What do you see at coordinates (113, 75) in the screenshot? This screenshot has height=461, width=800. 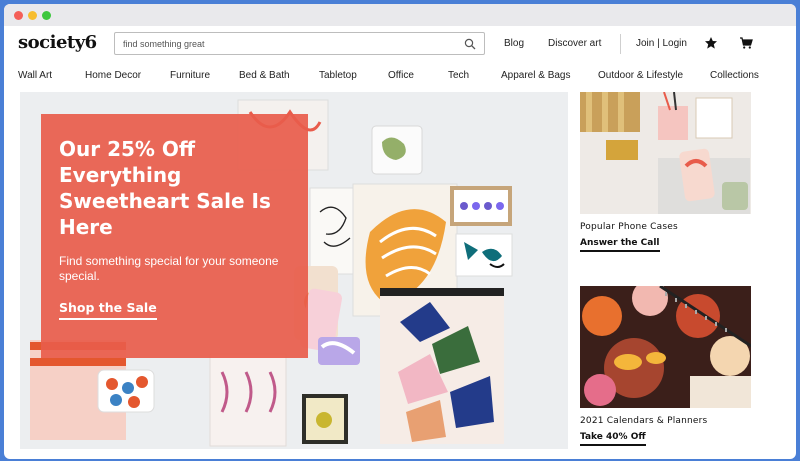 I see `nav-item-home-decor: Home Decor` at bounding box center [113, 75].